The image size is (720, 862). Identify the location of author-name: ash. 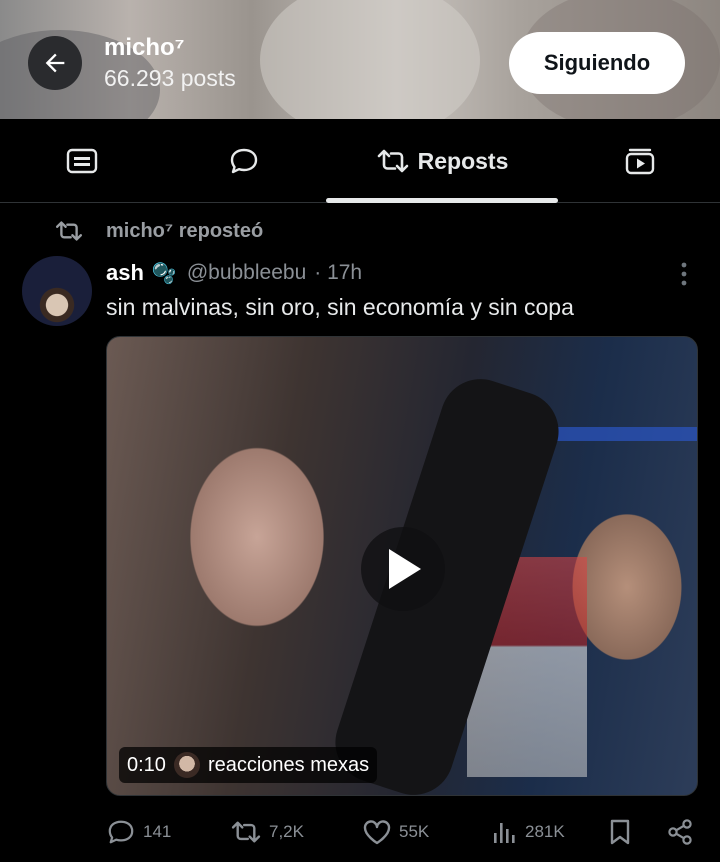
(125, 273).